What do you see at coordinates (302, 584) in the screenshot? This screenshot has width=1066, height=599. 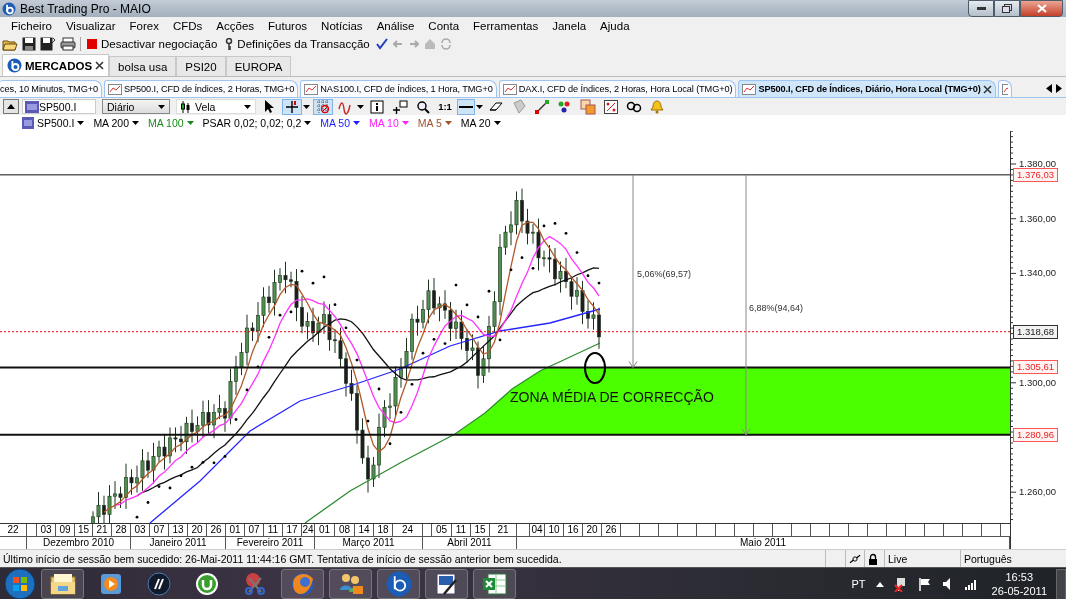 I see `globe-icon` at bounding box center [302, 584].